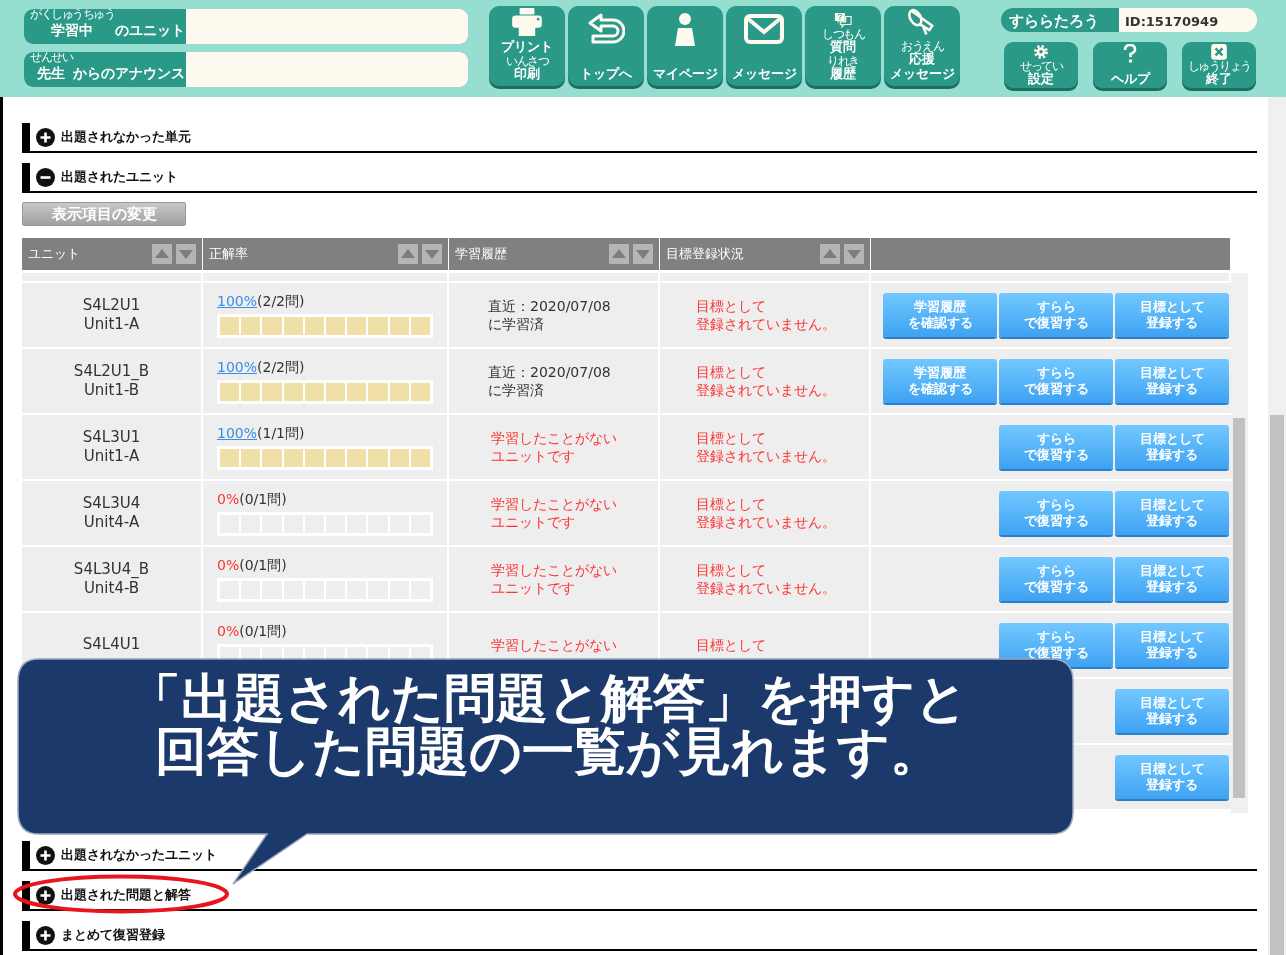  What do you see at coordinates (119, 177) in the screenshot?
I see `section-title: 出題されたユニット` at bounding box center [119, 177].